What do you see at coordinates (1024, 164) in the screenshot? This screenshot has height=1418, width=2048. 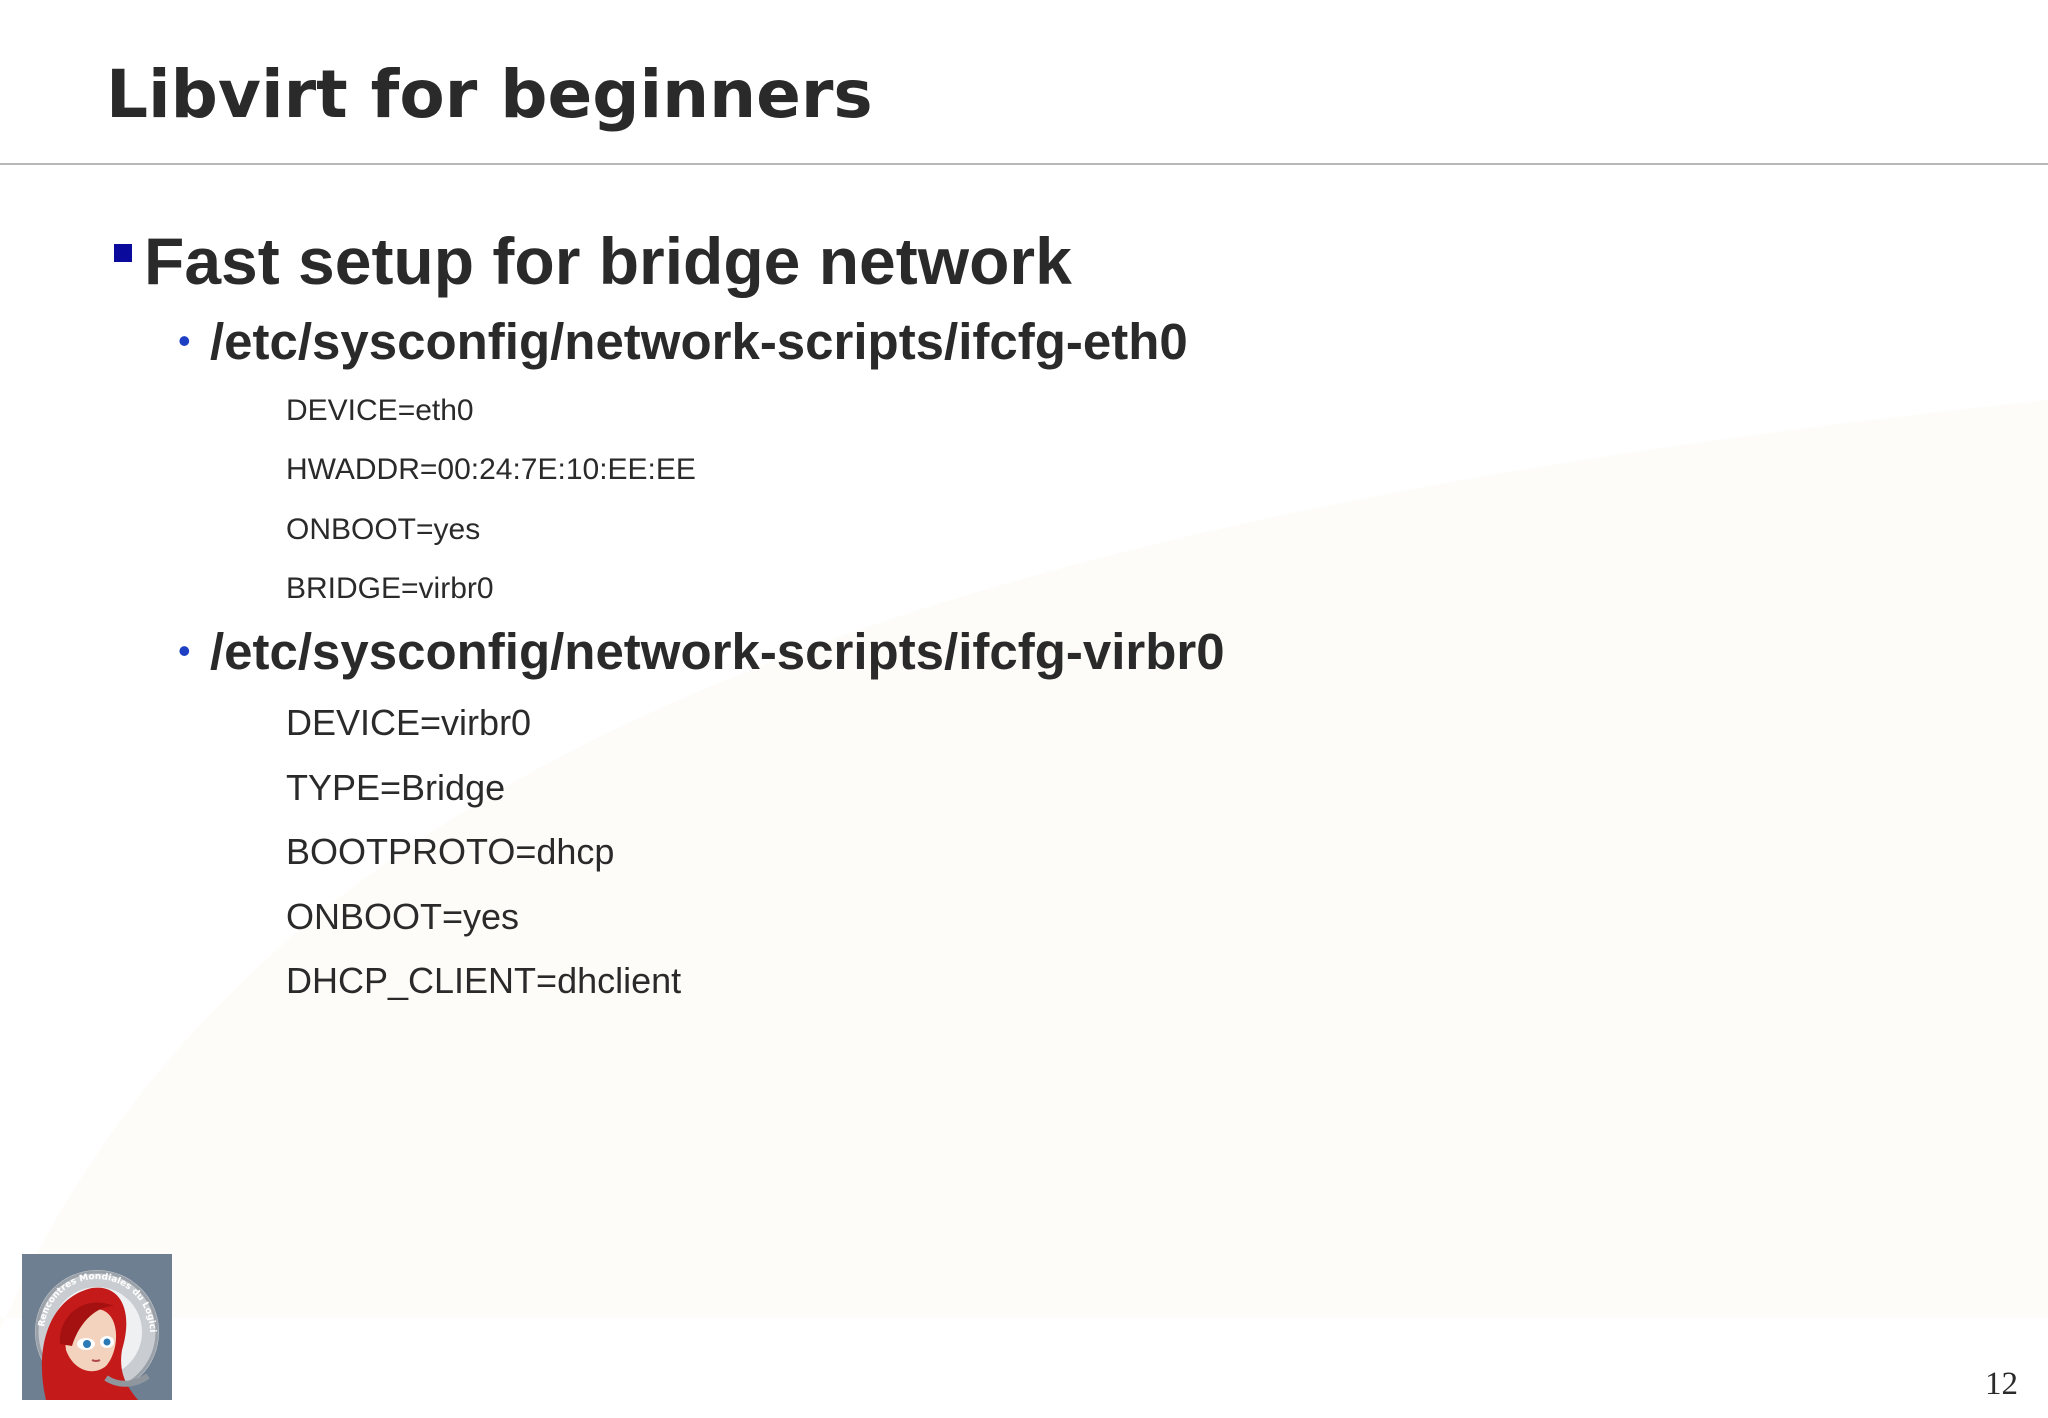 I see `title-divider` at bounding box center [1024, 164].